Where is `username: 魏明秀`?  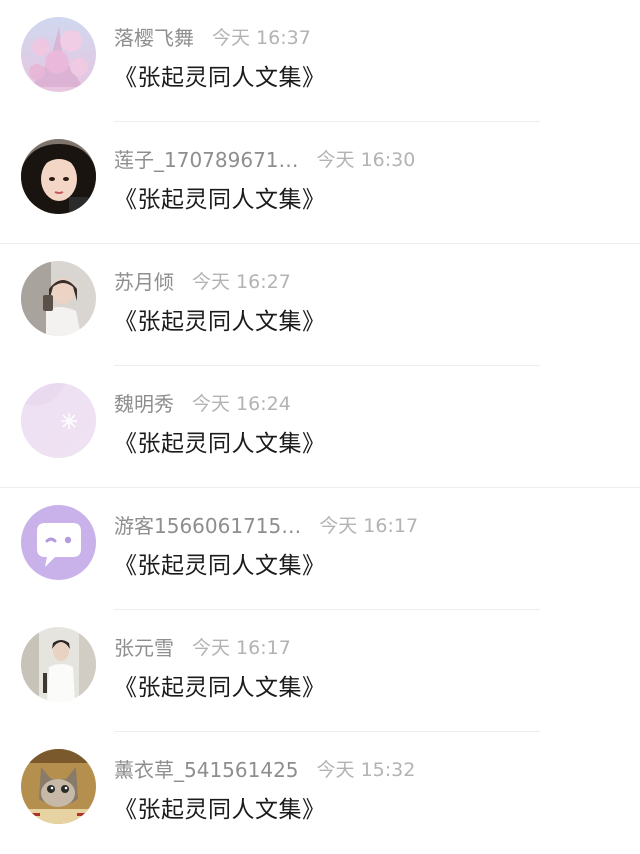 username: 魏明秀 is located at coordinates (144, 402).